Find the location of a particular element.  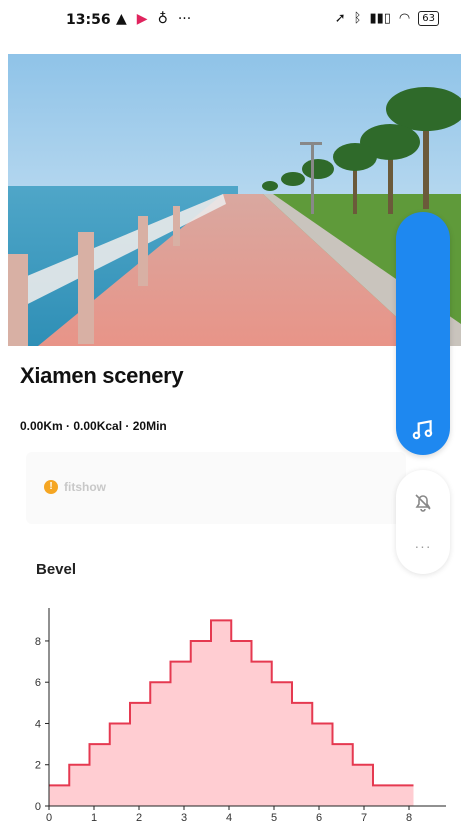

brand-logo-icon: ! is located at coordinates (51, 487).